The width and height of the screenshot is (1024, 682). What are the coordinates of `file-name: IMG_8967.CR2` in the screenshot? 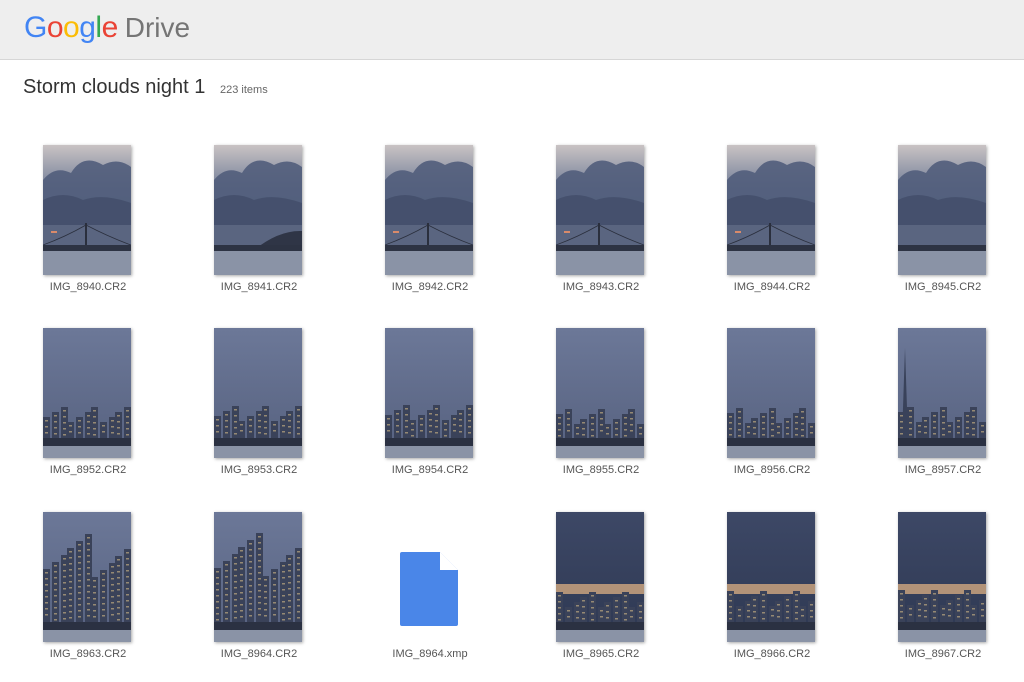 It's located at (943, 654).